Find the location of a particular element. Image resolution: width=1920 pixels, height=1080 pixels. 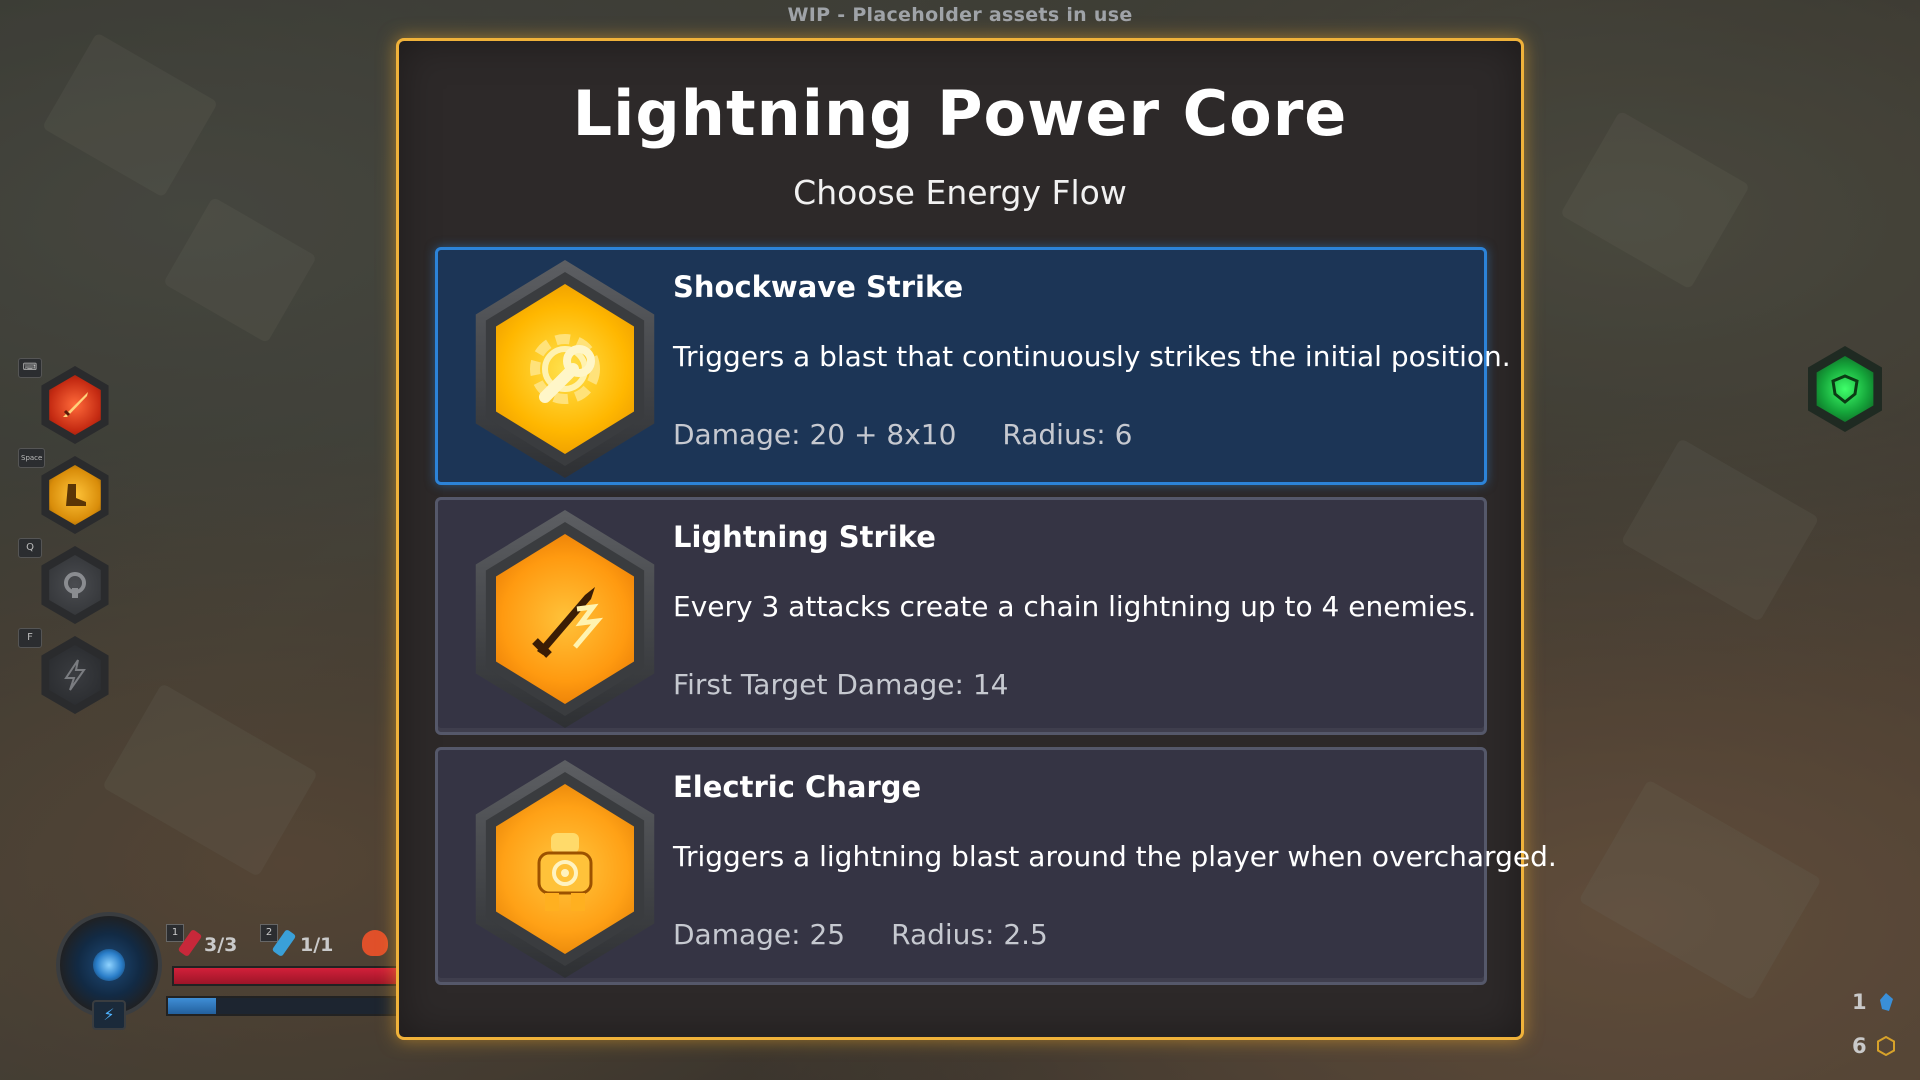

option-title: Shockwave Strike is located at coordinates (818, 287).